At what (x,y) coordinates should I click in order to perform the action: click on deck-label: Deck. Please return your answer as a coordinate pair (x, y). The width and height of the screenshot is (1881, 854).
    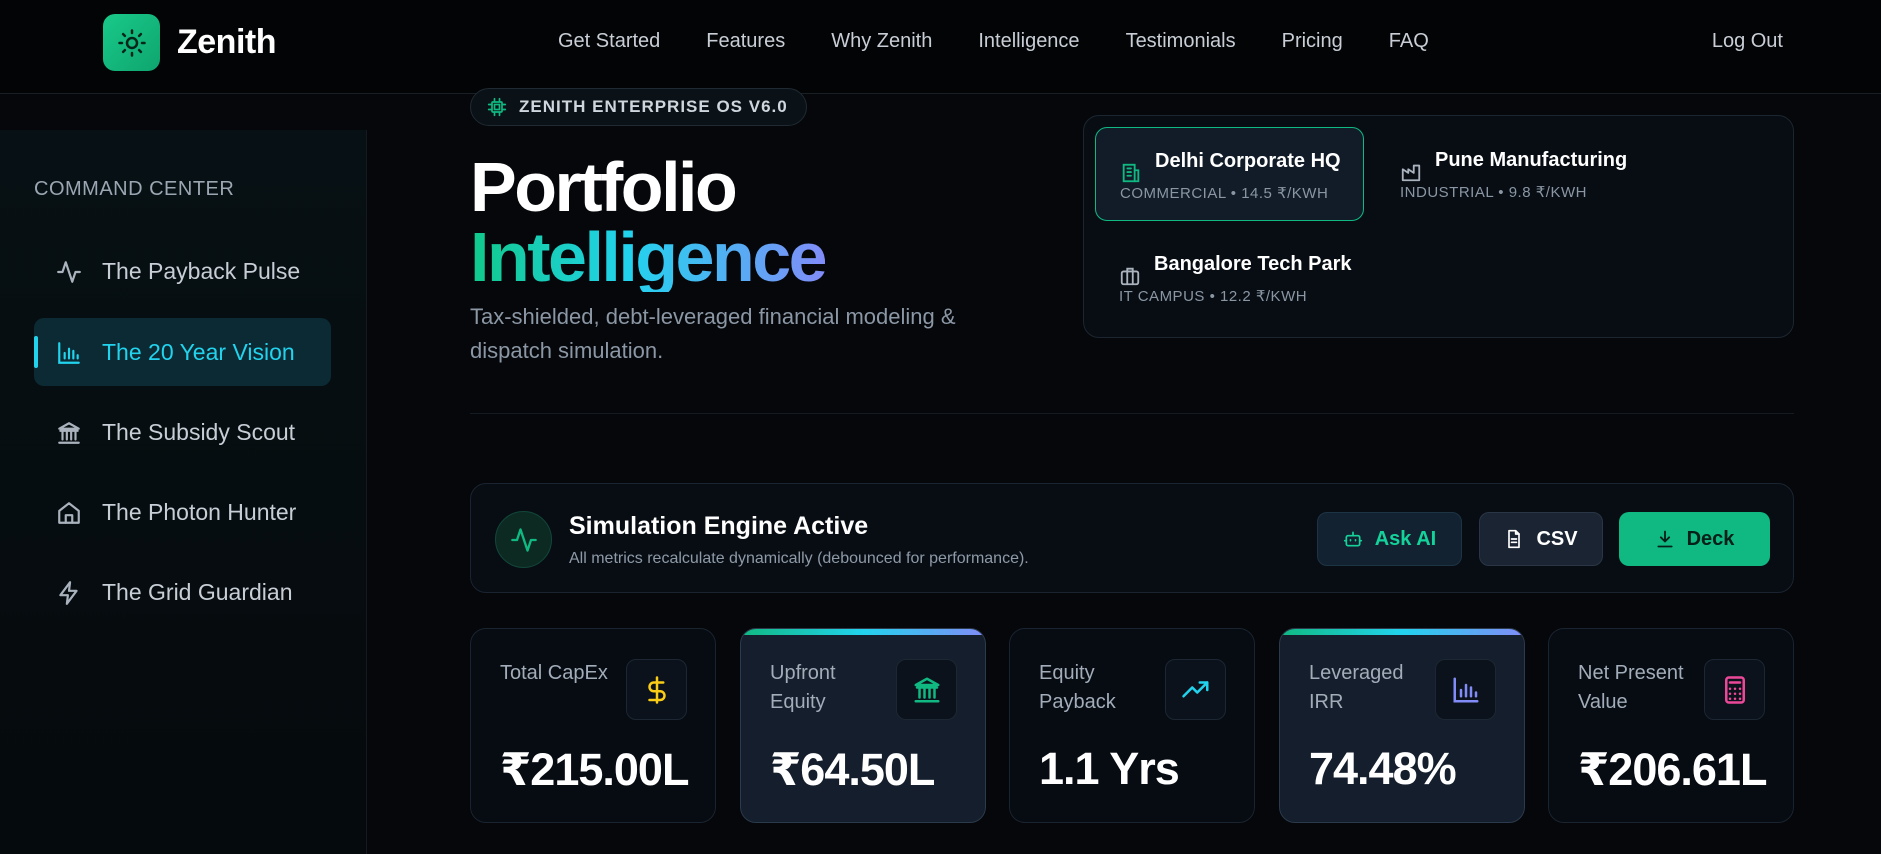
    Looking at the image, I should click on (1710, 538).